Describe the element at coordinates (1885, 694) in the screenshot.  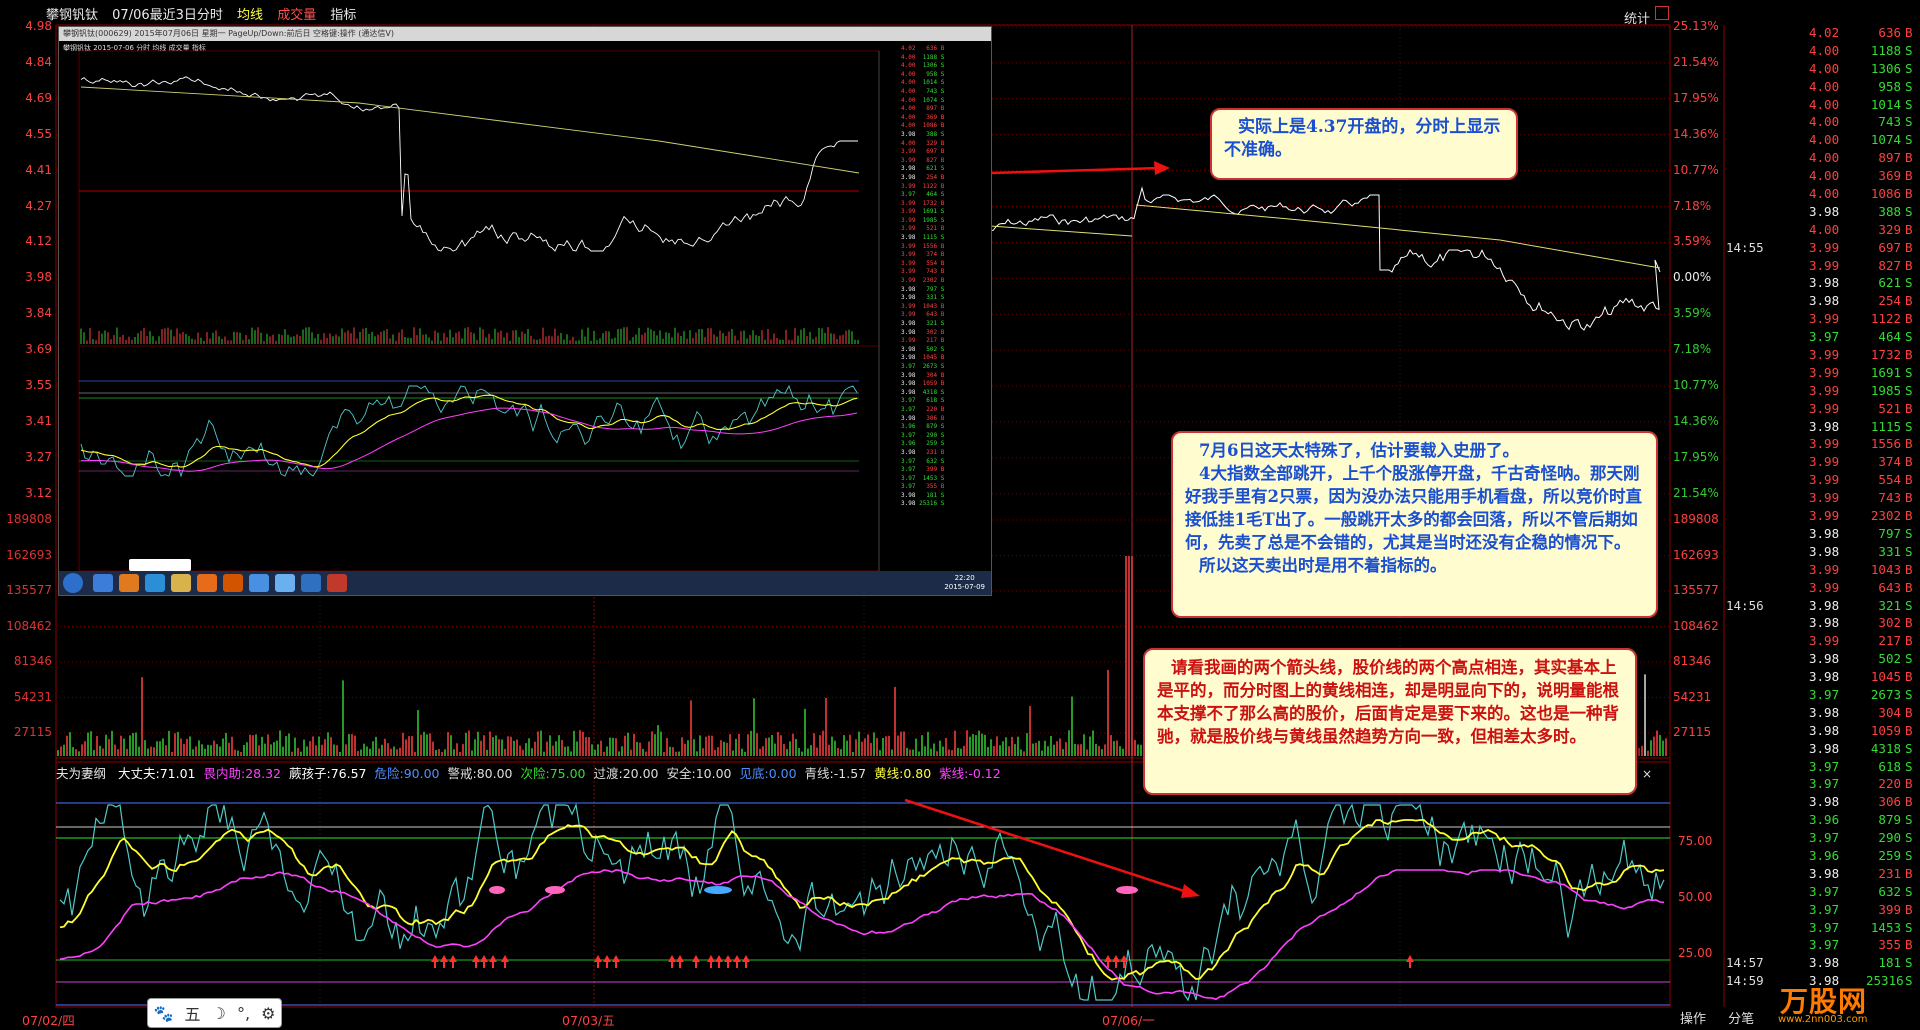
I see `tick-volume: 2673` at that location.